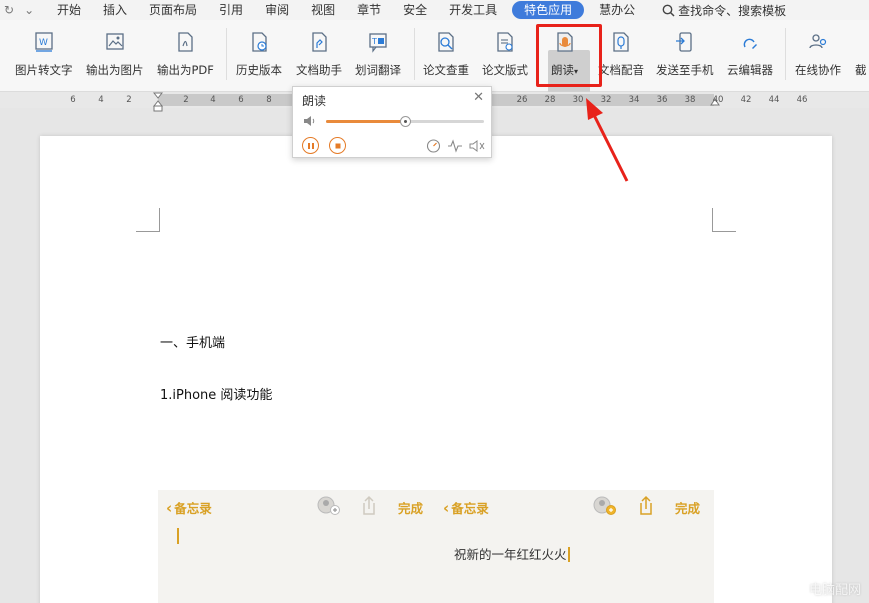 This screenshot has height=603, width=869. Describe the element at coordinates (374, 41) in the screenshot. I see `svg-text: T` at that location.